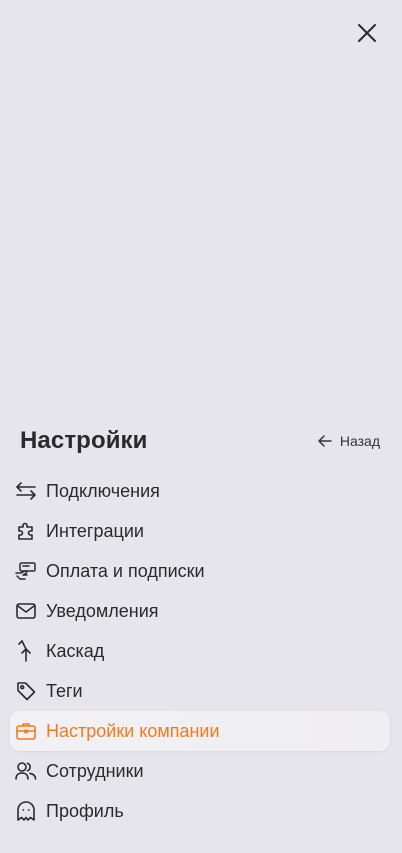 The width and height of the screenshot is (402, 853). What do you see at coordinates (95, 530) in the screenshot?
I see `menu-item-label: Интеграции` at bounding box center [95, 530].